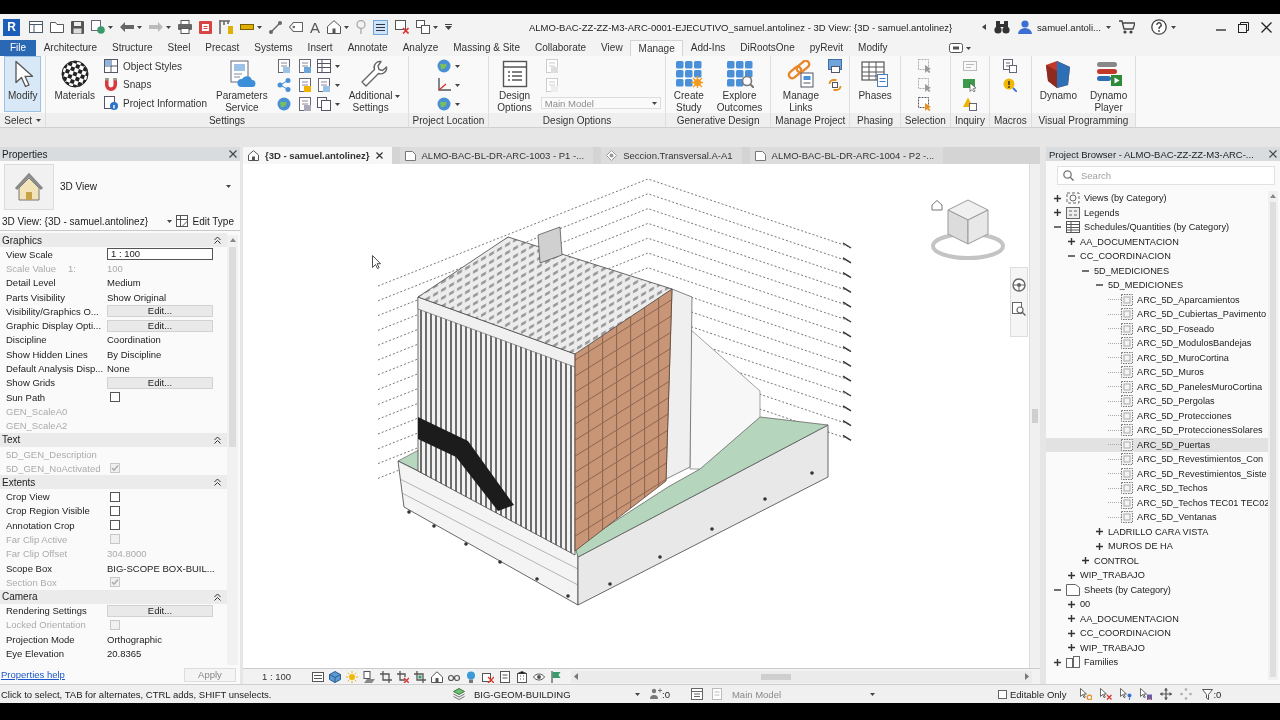 The height and width of the screenshot is (720, 1280). What do you see at coordinates (1157, 256) in the screenshot?
I see `tree-item: CC_COORDINACION` at bounding box center [1157, 256].